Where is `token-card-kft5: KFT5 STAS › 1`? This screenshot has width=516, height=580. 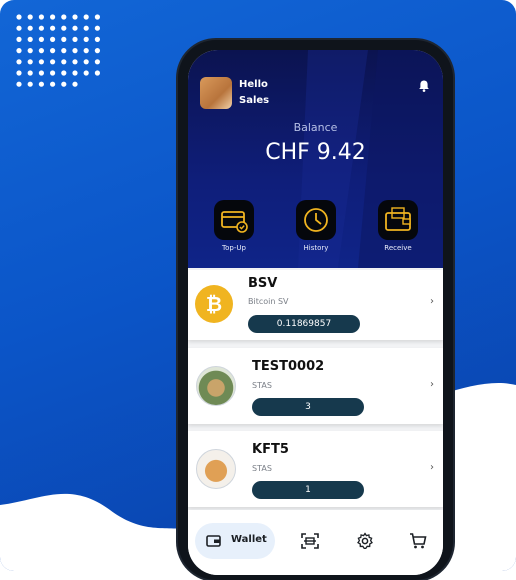
token-card-kft5: KFT5 STAS › 1 is located at coordinates (315, 469).